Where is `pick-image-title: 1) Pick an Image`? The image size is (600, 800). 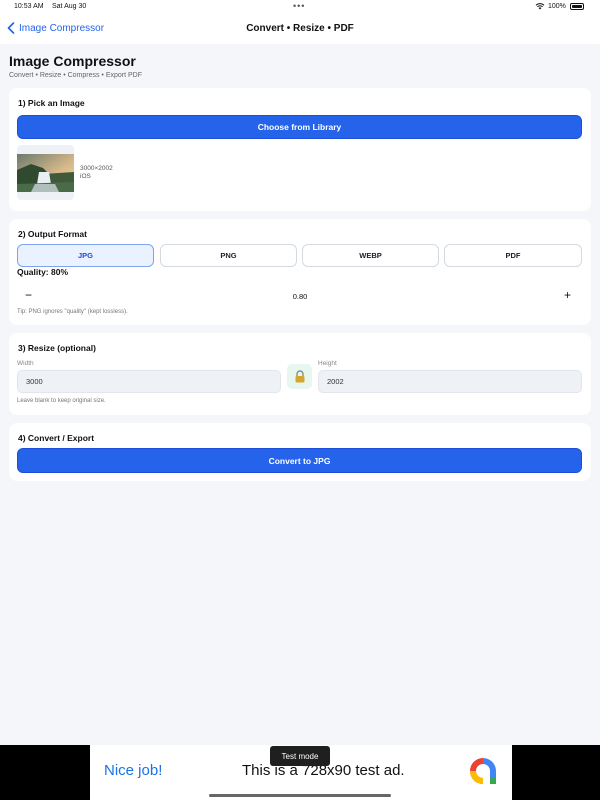 pick-image-title: 1) Pick an Image is located at coordinates (51, 103).